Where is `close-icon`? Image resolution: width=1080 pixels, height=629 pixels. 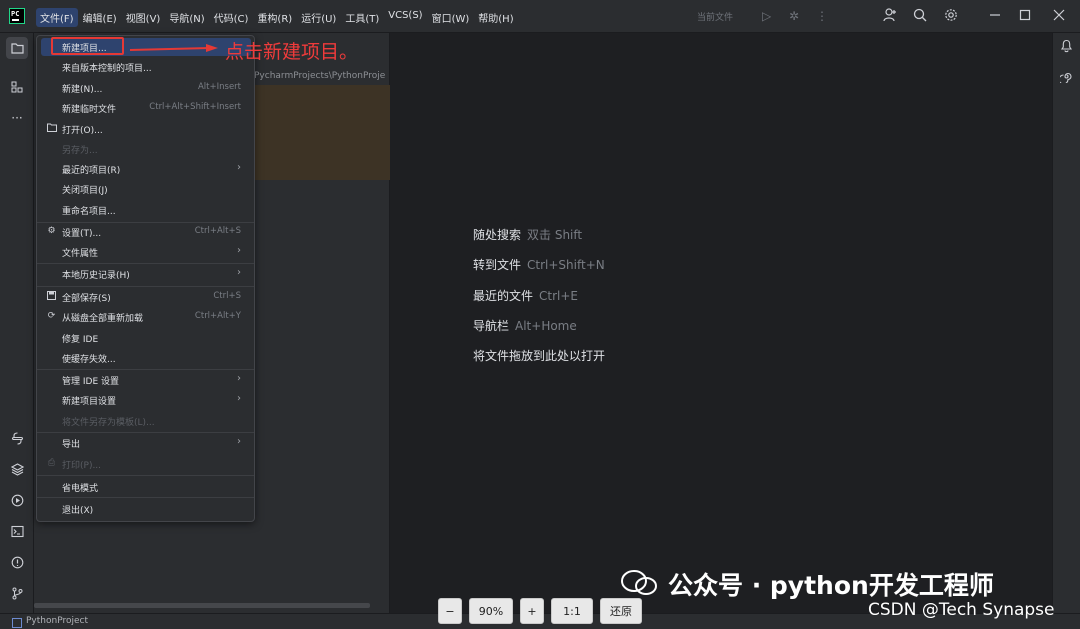 close-icon is located at coordinates (1059, 17).